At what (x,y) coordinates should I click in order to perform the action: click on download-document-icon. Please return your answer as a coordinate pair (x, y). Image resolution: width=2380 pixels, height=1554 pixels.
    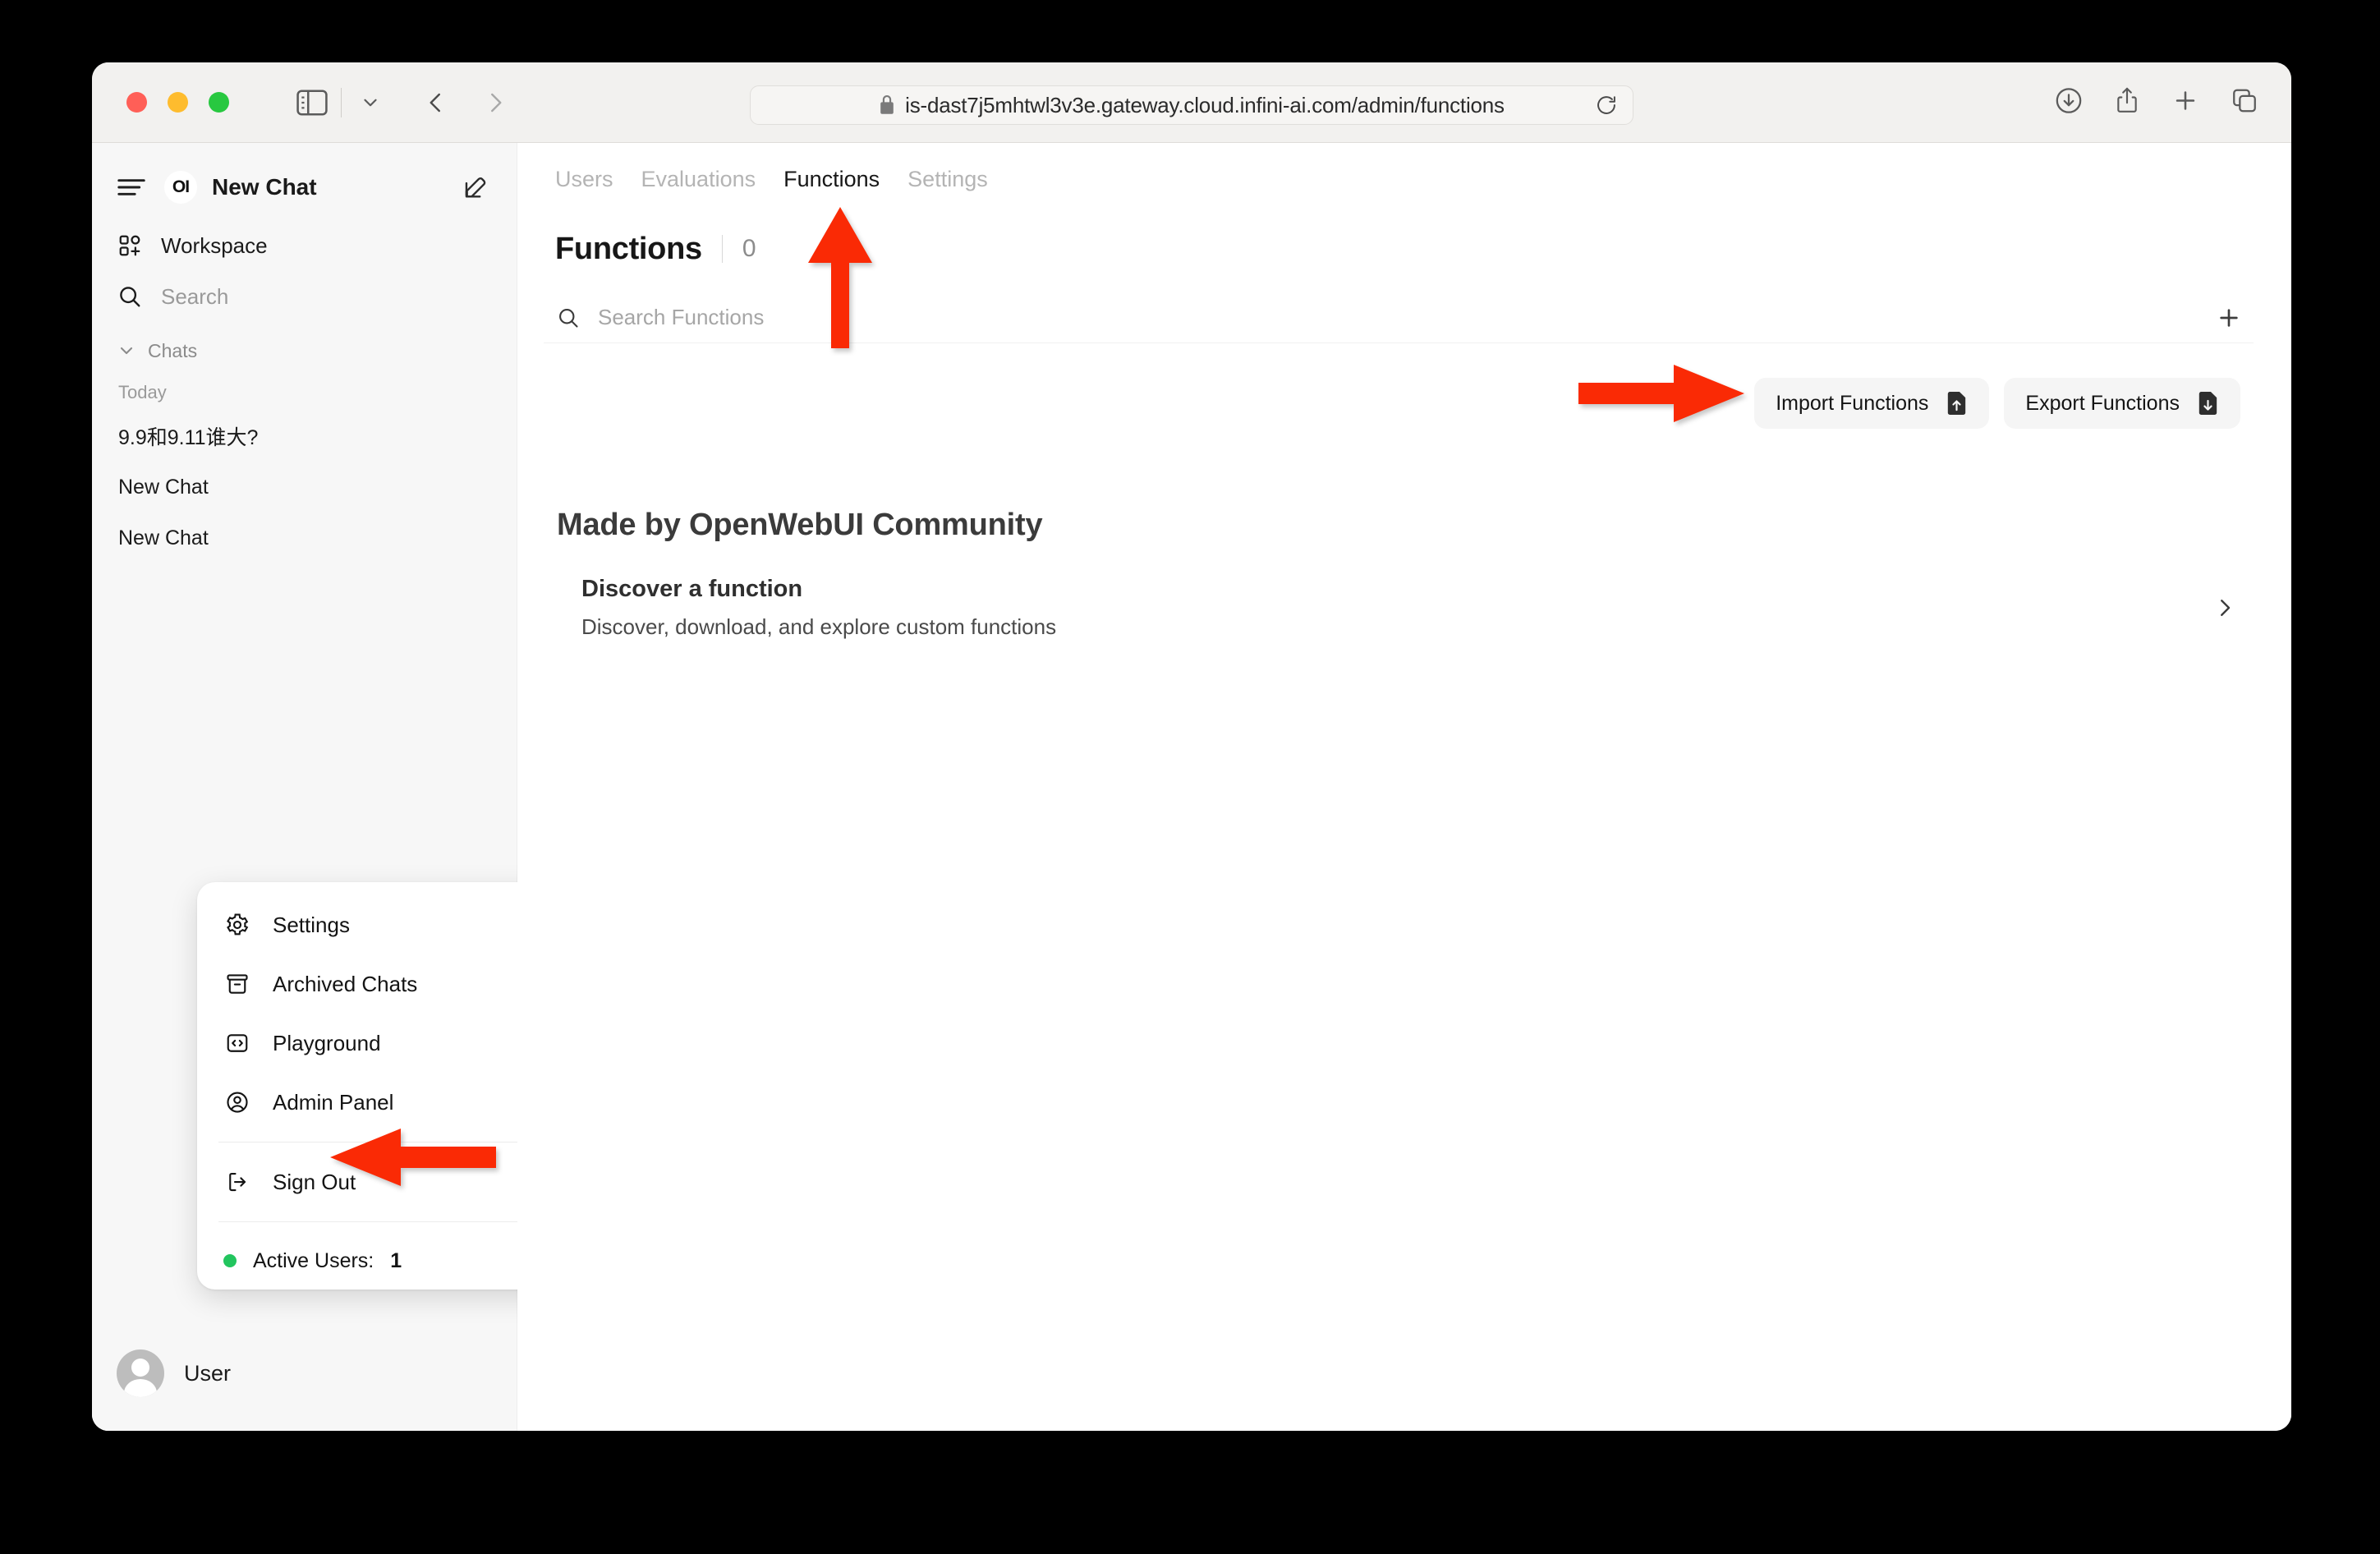
    Looking at the image, I should click on (2208, 403).